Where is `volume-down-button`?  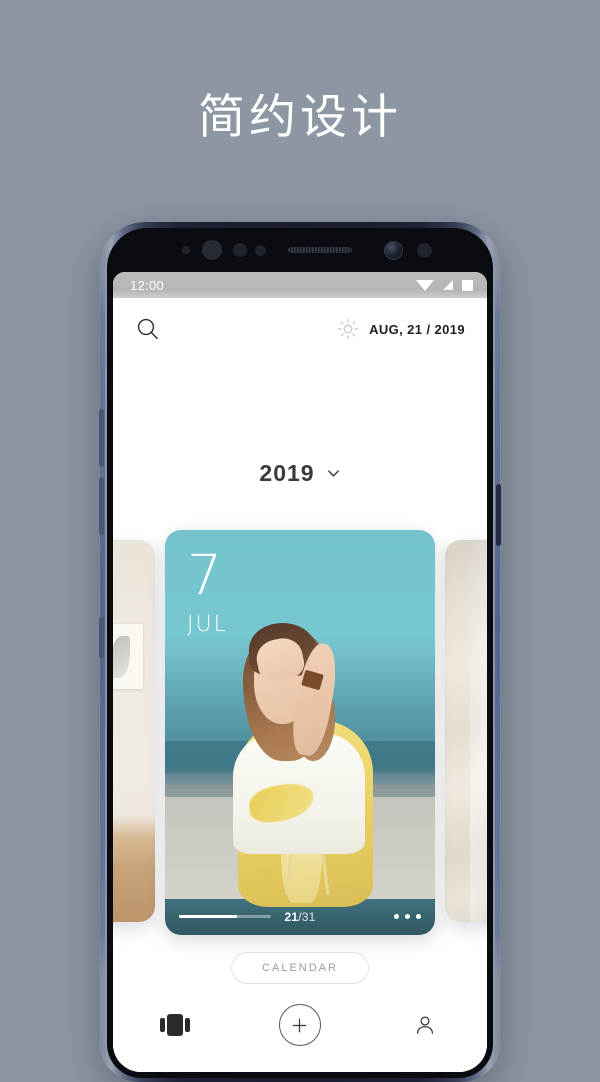 volume-down-button is located at coordinates (101, 506).